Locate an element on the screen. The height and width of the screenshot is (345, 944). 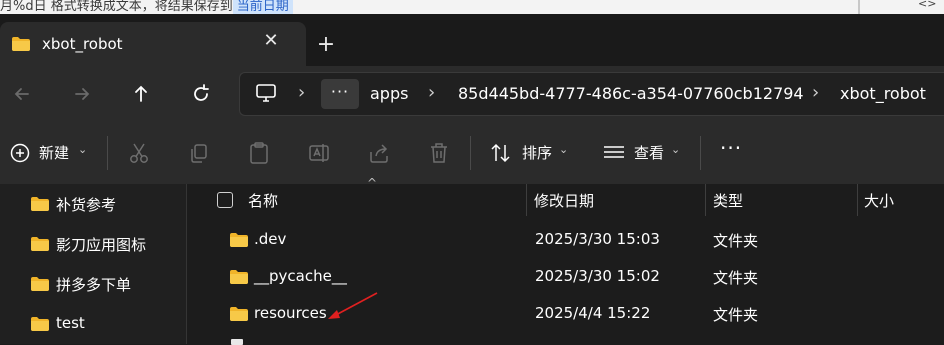
sort-label: 排序 is located at coordinates (537, 153).